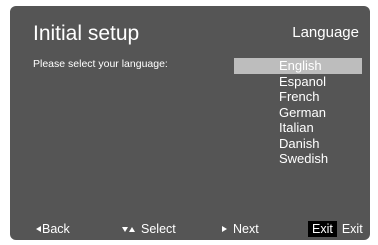 This screenshot has height=245, width=378. Describe the element at coordinates (86, 33) in the screenshot. I see `page-title: Initial setup` at that location.